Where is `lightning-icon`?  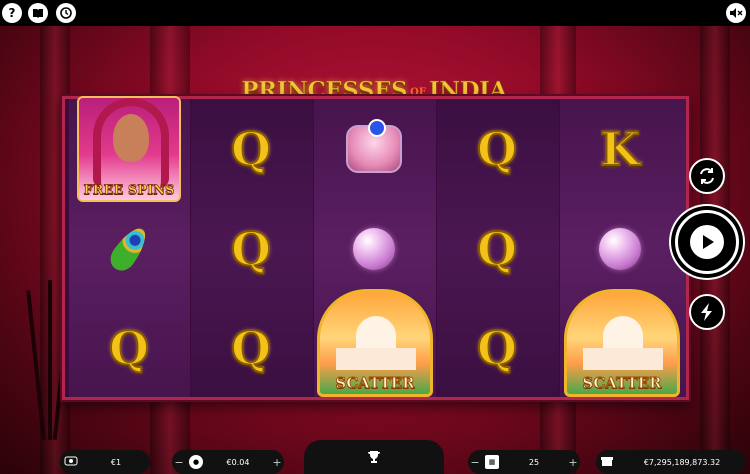
lightning-icon is located at coordinates (706, 312).